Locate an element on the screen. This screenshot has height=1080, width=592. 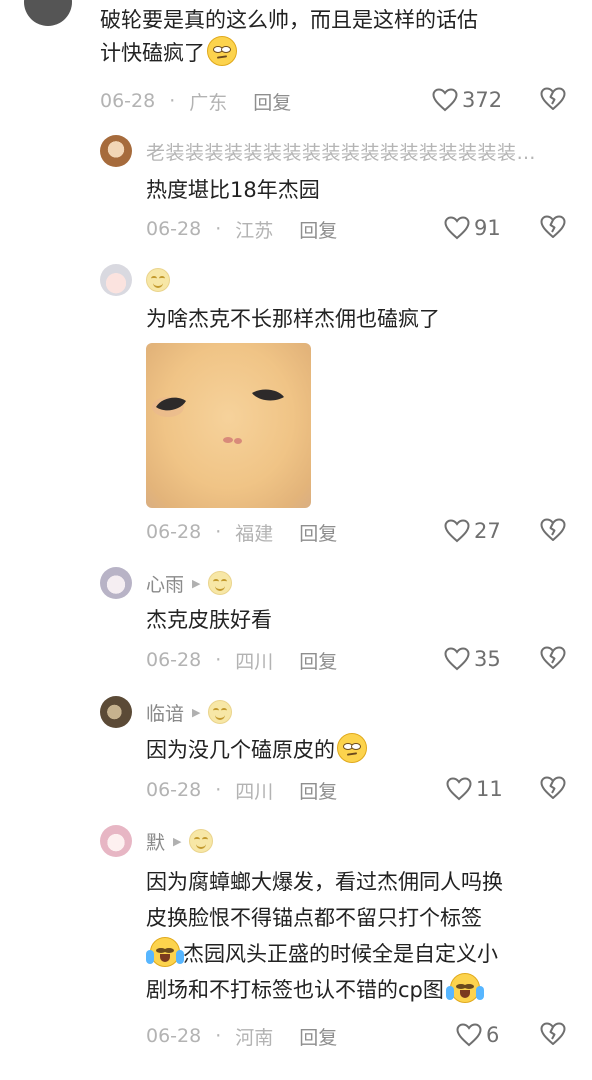
username: 临谙 is located at coordinates (165, 712).